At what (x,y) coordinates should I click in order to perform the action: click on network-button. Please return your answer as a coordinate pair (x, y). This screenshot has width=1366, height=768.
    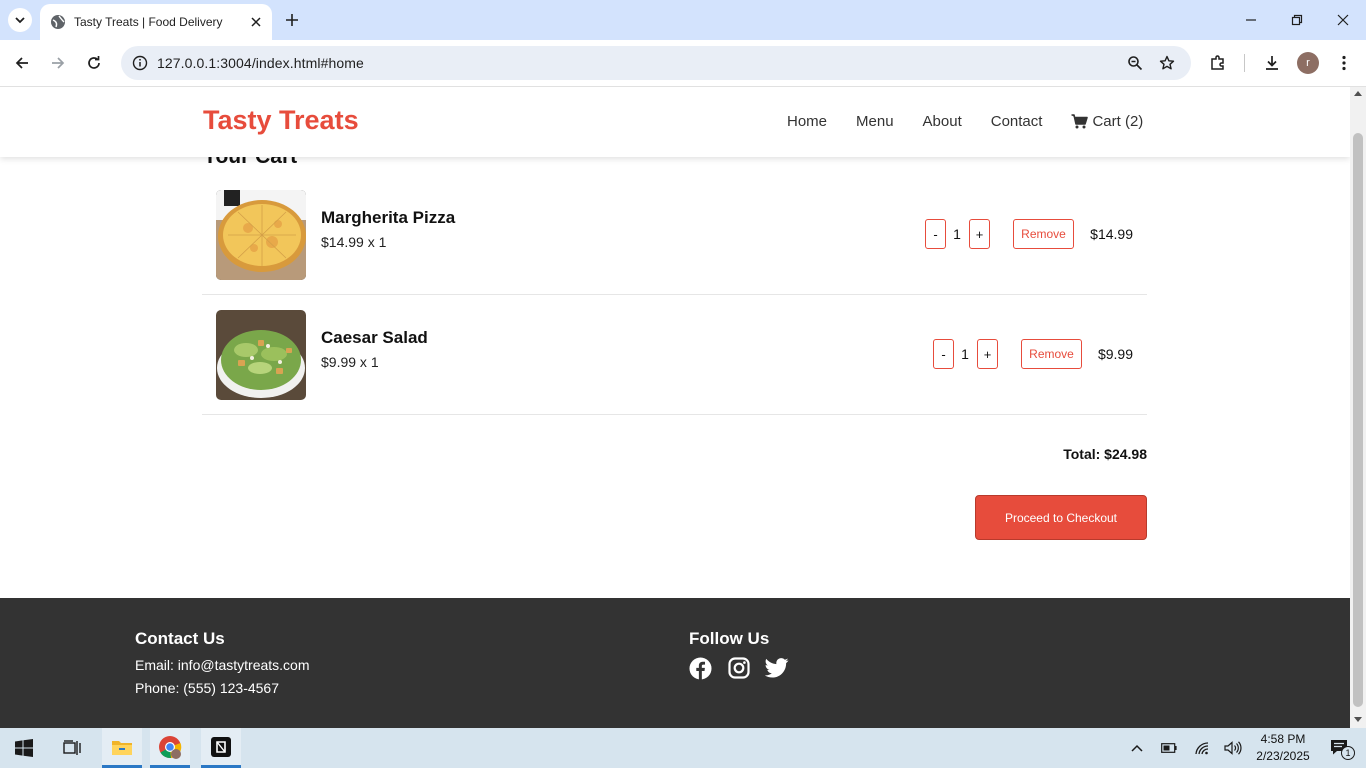
    Looking at the image, I should click on (1202, 748).